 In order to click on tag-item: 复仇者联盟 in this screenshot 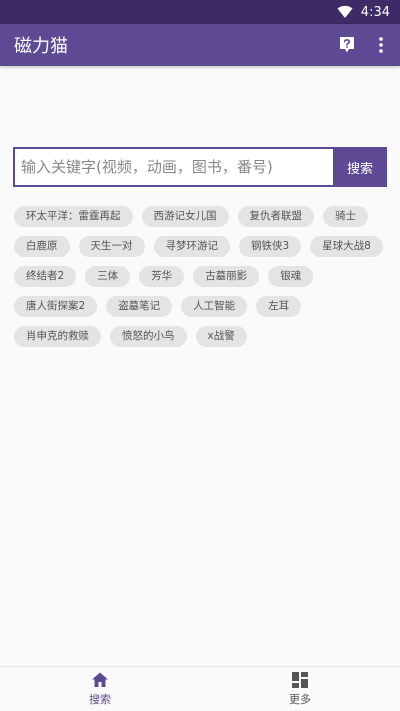, I will do `click(275, 216)`.